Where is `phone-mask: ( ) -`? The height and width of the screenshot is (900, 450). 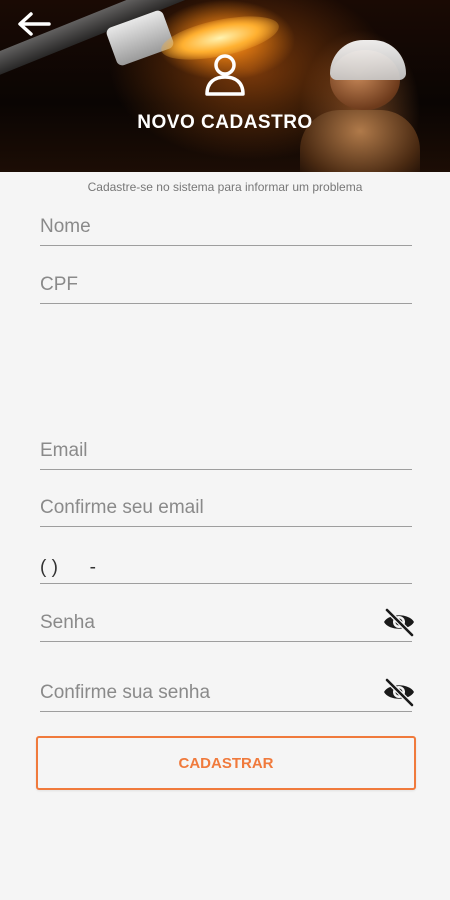
phone-mask: ( ) - is located at coordinates (68, 567).